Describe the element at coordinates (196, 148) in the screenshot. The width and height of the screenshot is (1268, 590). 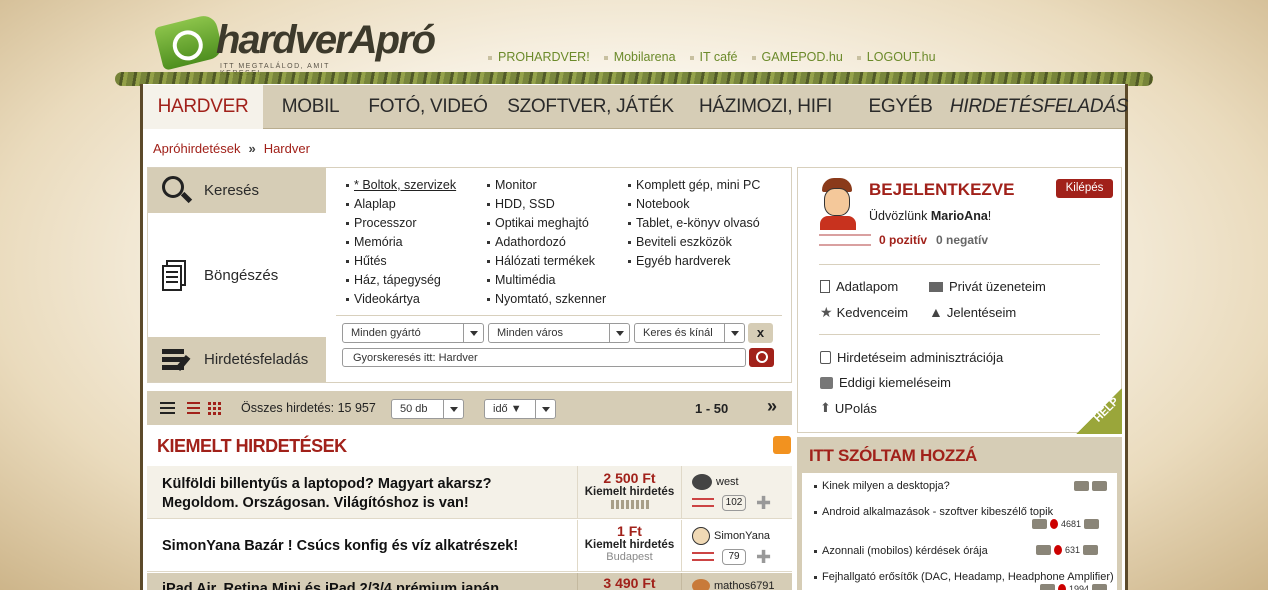
I see `breadcrumb-root: Apróhirdetések` at that location.